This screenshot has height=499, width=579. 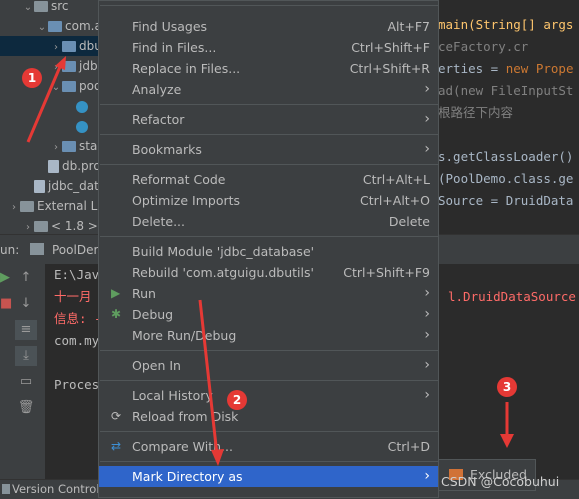 What do you see at coordinates (32, 78) in the screenshot?
I see `annotation-badge-1: 1` at bounding box center [32, 78].